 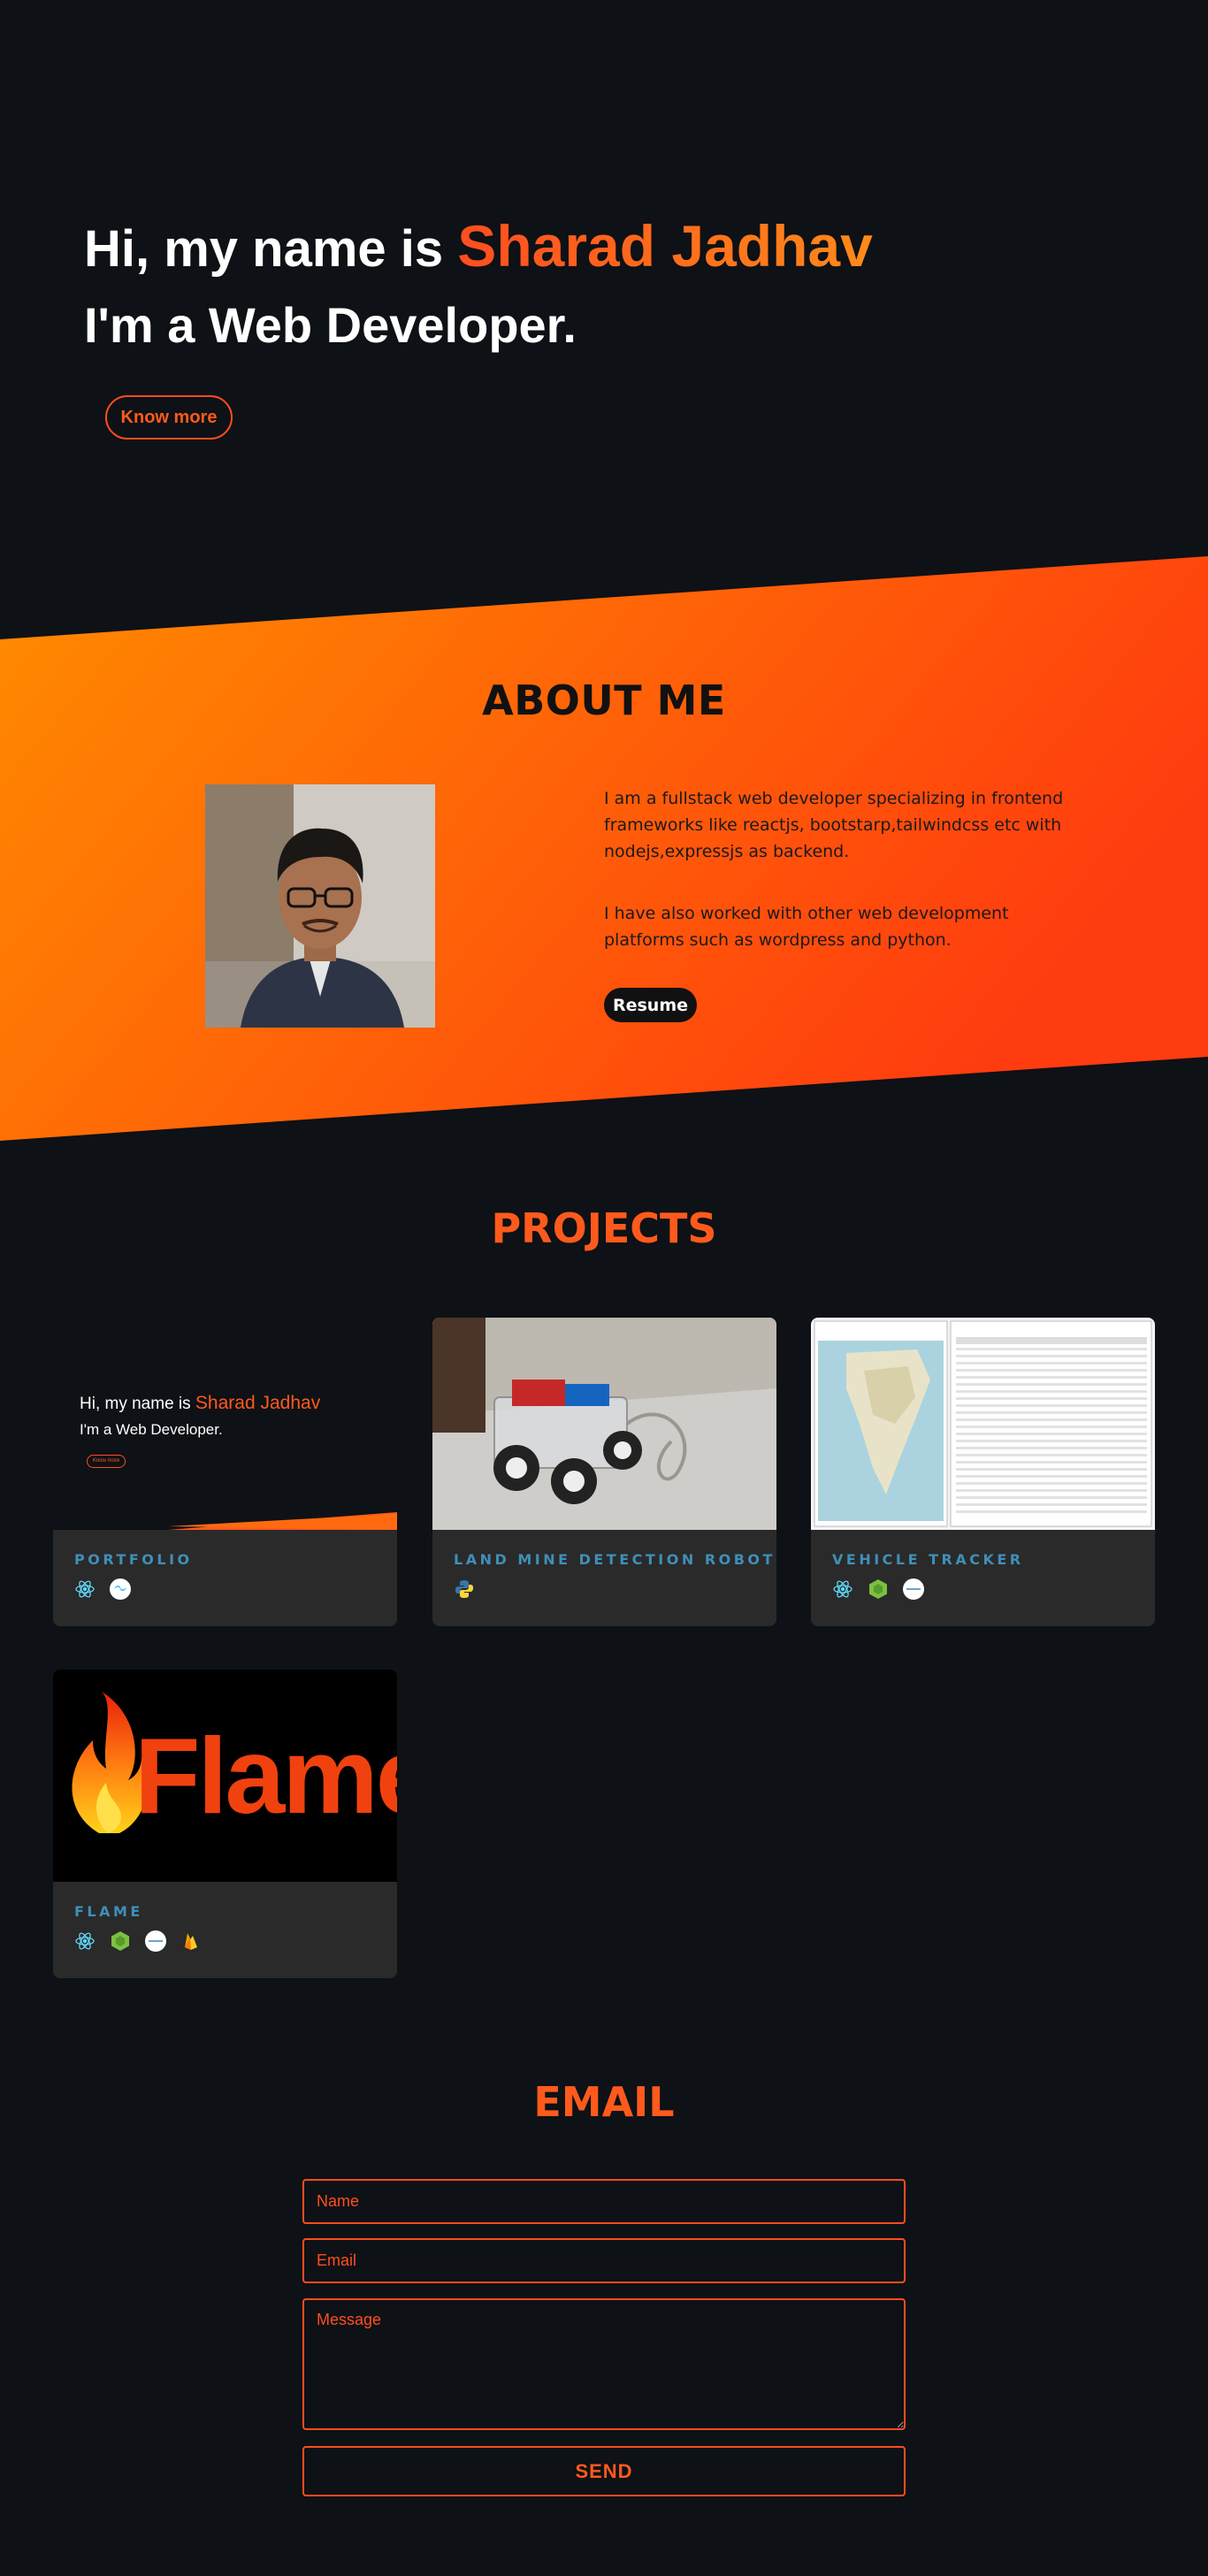 I want to click on hero-name: Sharad Jadhav, so click(x=665, y=246).